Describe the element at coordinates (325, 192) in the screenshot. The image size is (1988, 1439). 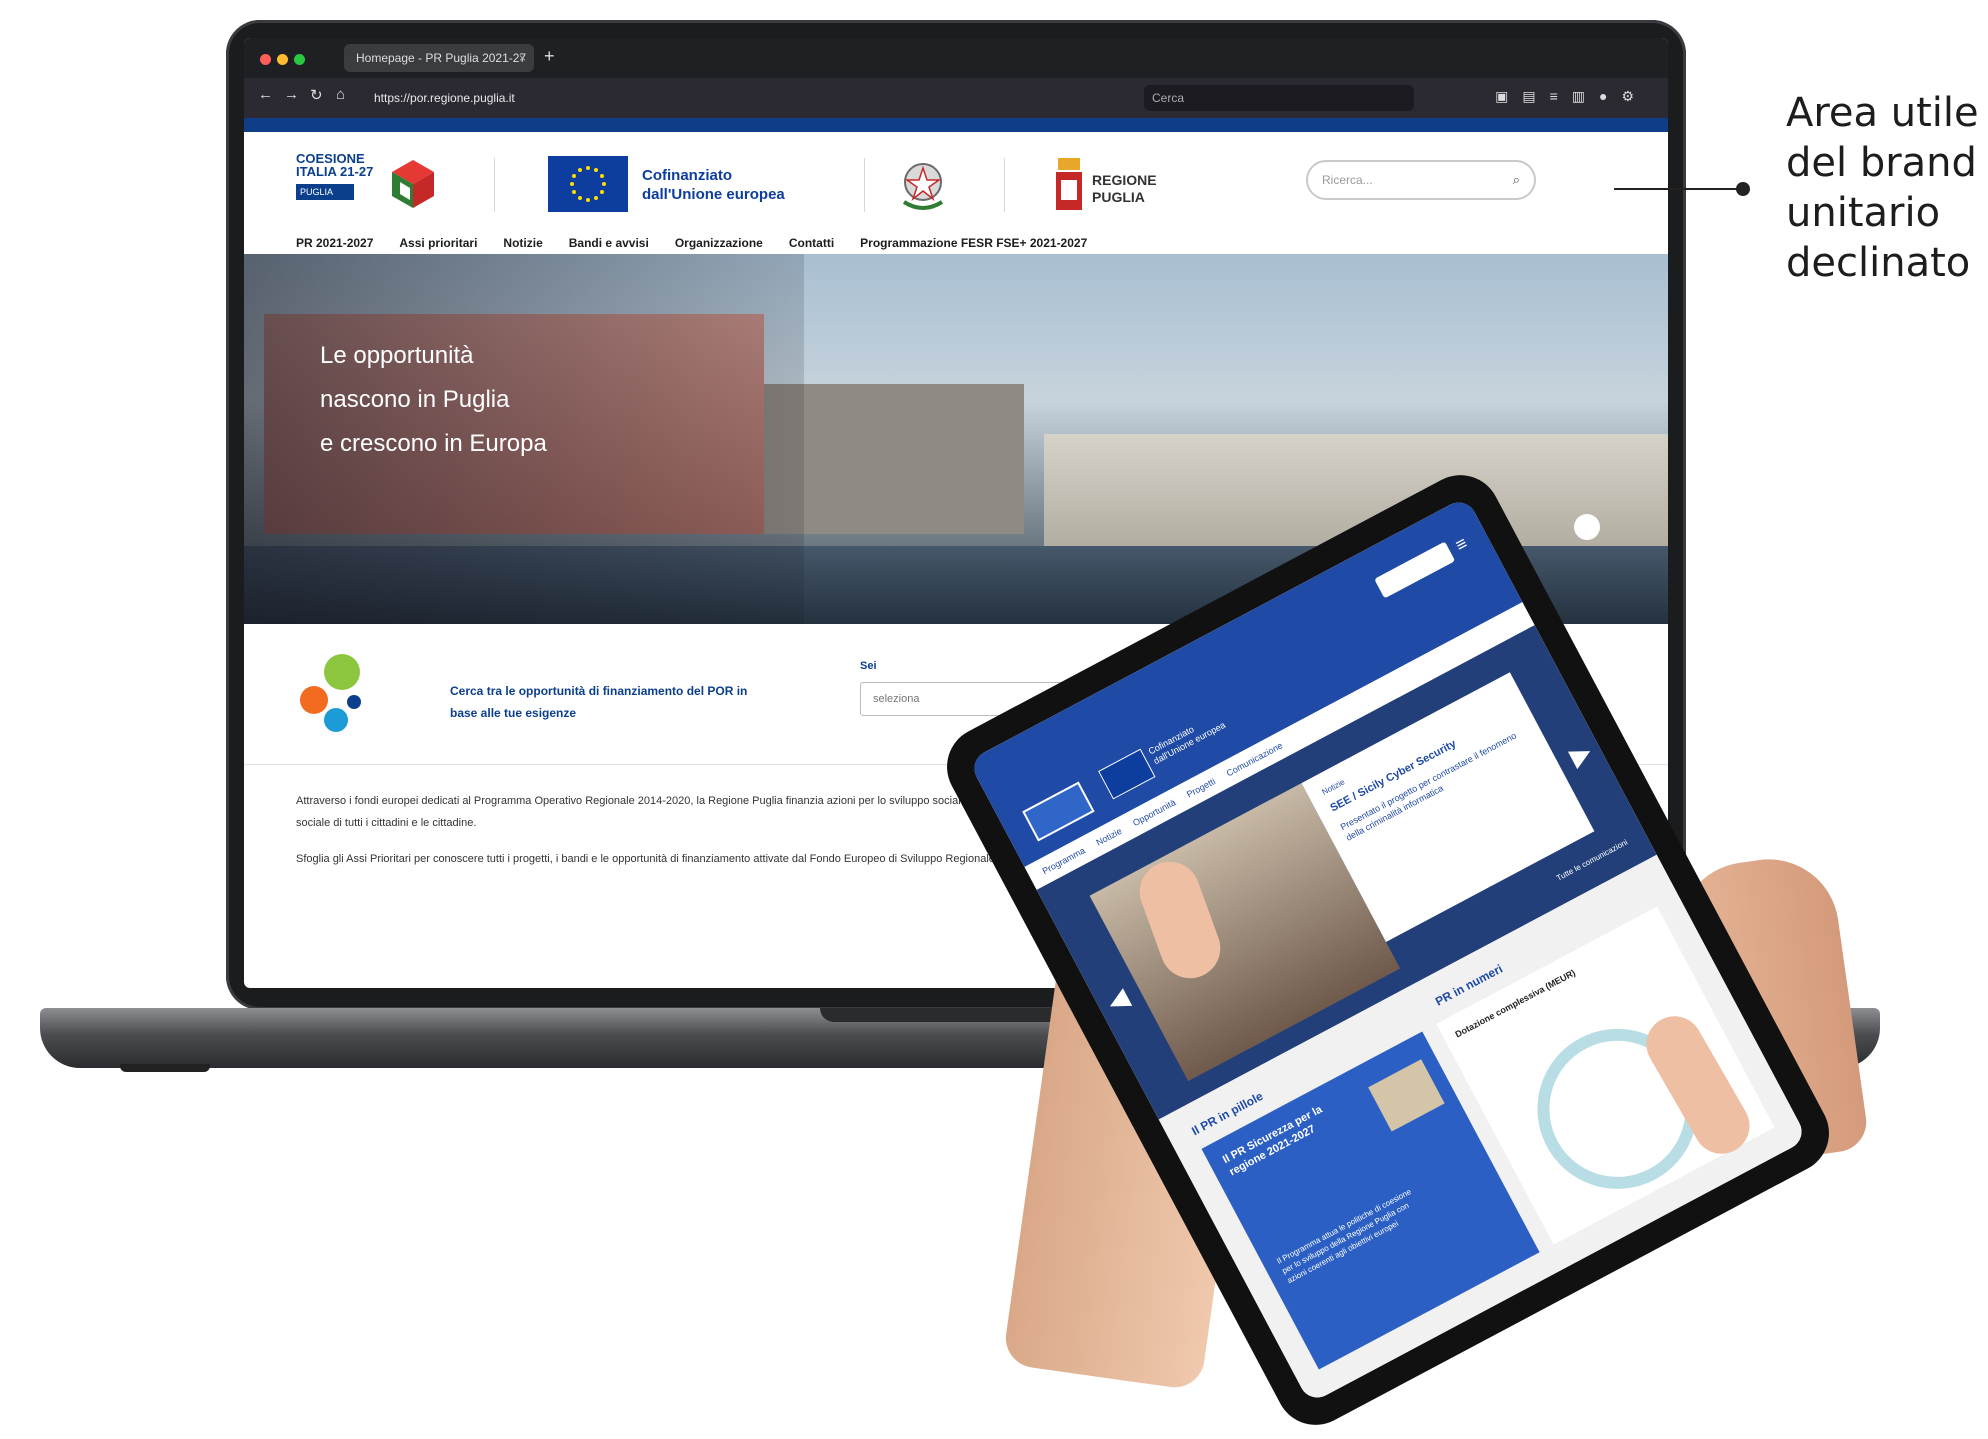
I see `coesione-logo-sub: PUGLIA` at that location.